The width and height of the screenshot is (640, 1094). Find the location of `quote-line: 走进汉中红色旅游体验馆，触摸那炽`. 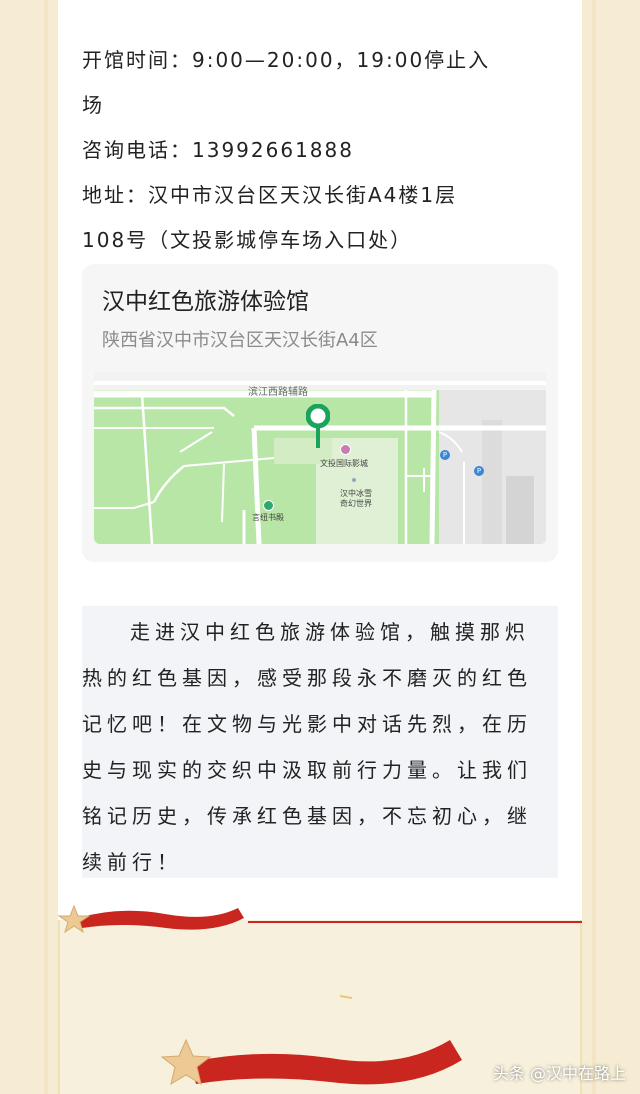

quote-line: 走进汉中红色旅游体验馆，触摸那炽 is located at coordinates (330, 632).